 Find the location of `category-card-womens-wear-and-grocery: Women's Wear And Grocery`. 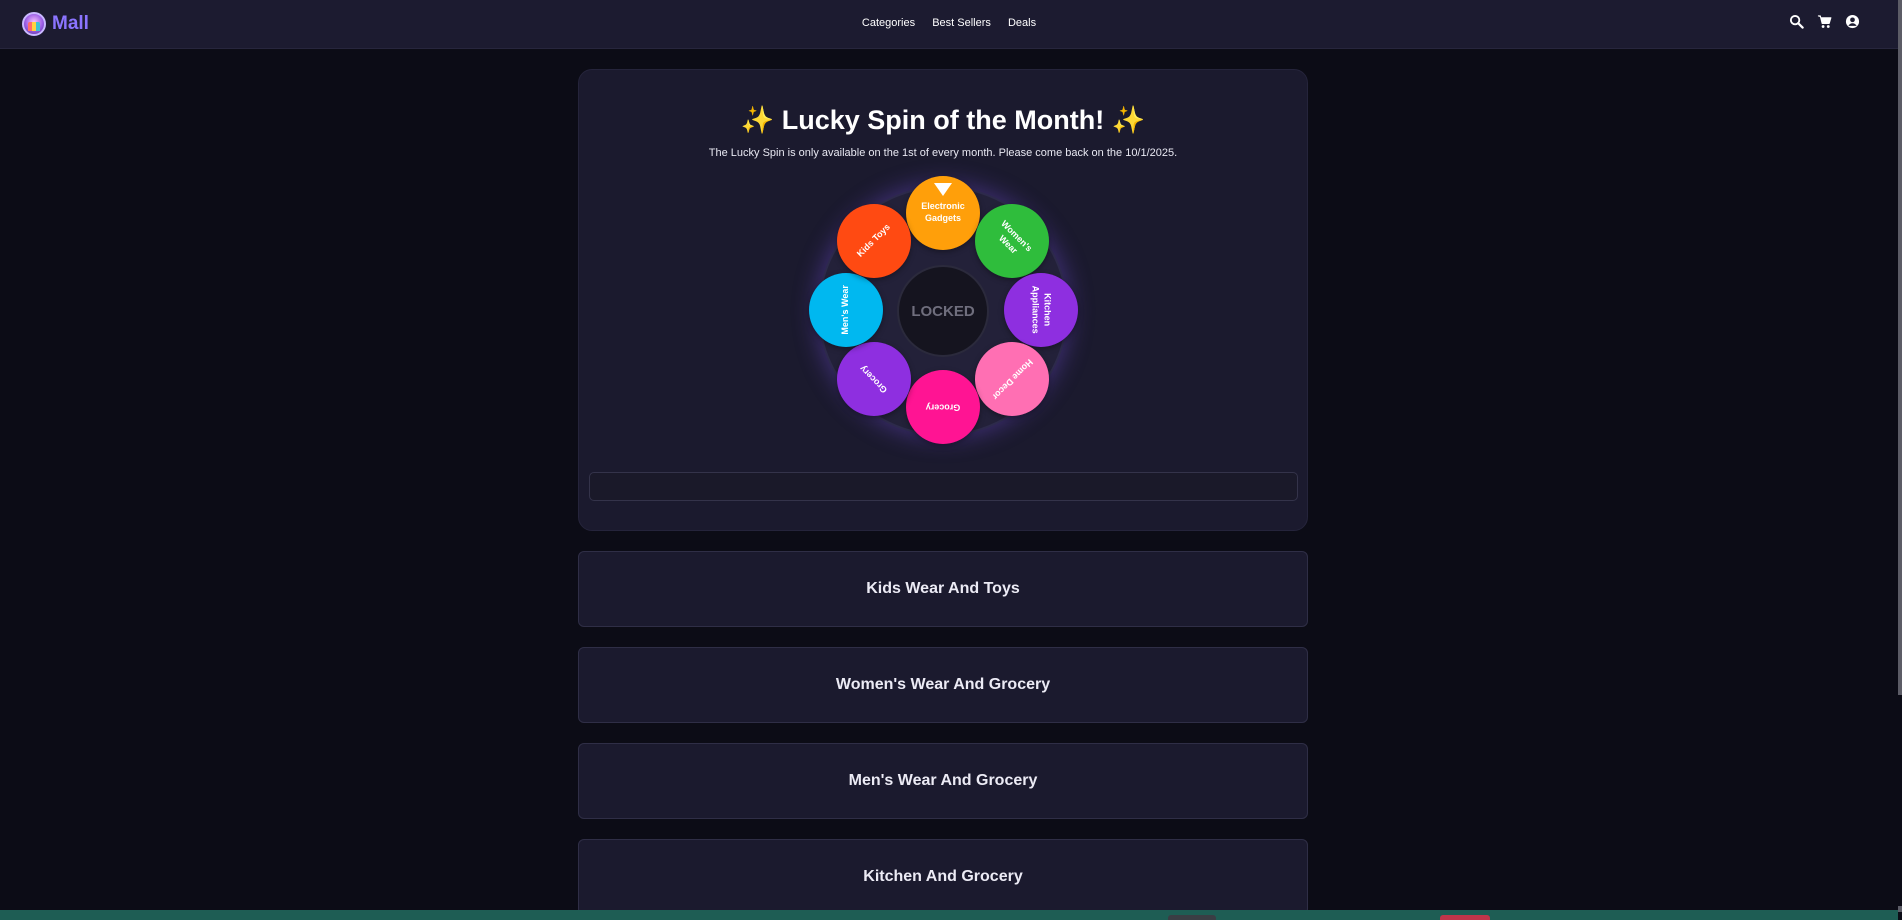

category-card-womens-wear-and-grocery: Women's Wear And Grocery is located at coordinates (943, 685).